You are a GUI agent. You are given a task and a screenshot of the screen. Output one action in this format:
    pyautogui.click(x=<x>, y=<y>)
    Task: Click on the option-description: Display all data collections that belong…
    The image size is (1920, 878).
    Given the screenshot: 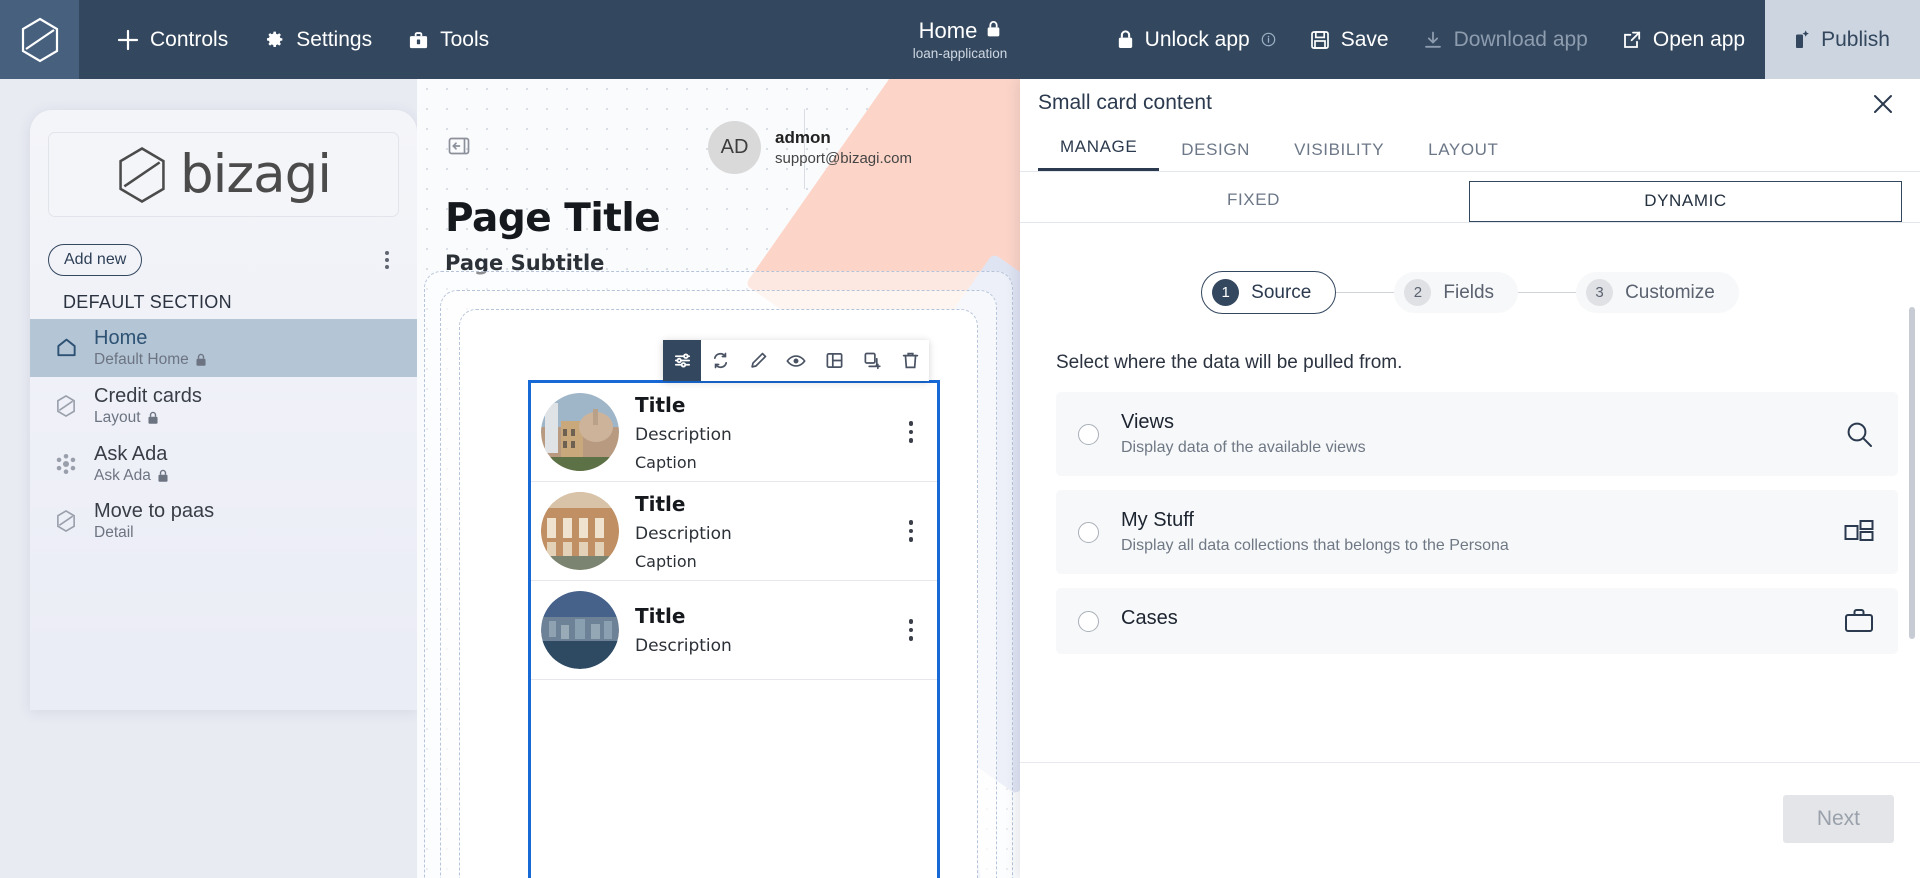 What is the action you would take?
    pyautogui.click(x=1315, y=545)
    